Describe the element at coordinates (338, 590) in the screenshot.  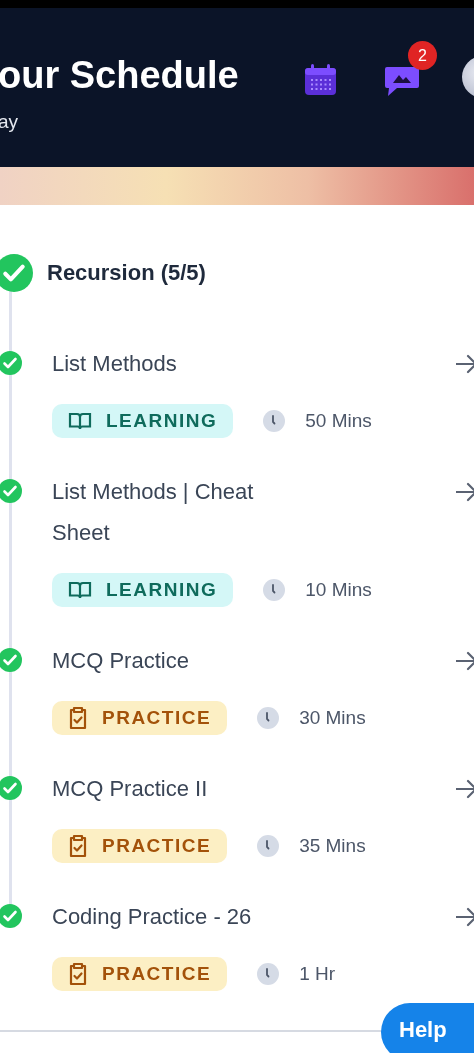
I see `duration-text: 10 Mins` at that location.